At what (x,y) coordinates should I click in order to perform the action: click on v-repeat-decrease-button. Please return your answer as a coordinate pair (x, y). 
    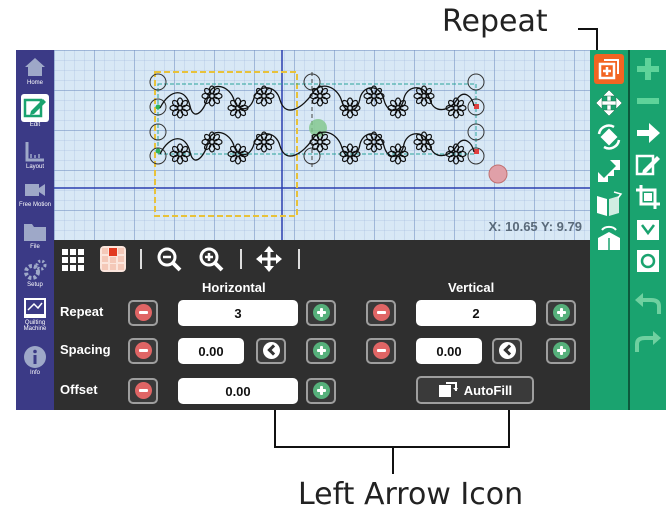
    Looking at the image, I should click on (381, 313).